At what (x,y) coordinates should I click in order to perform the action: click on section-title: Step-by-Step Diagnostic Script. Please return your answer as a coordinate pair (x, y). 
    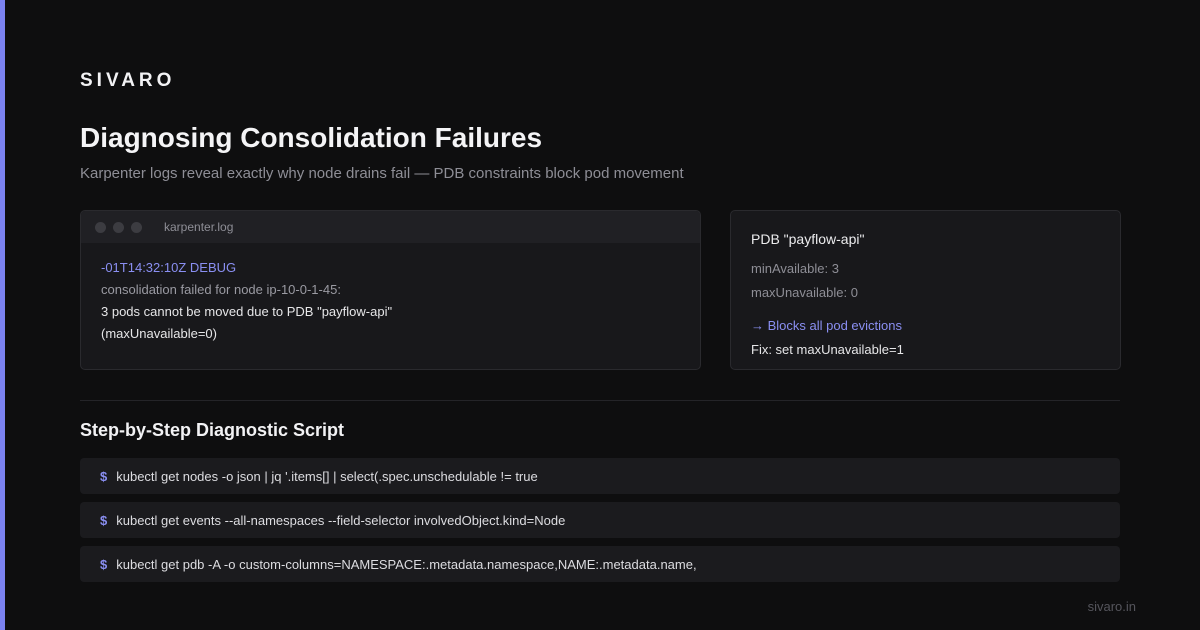
    Looking at the image, I should click on (212, 430).